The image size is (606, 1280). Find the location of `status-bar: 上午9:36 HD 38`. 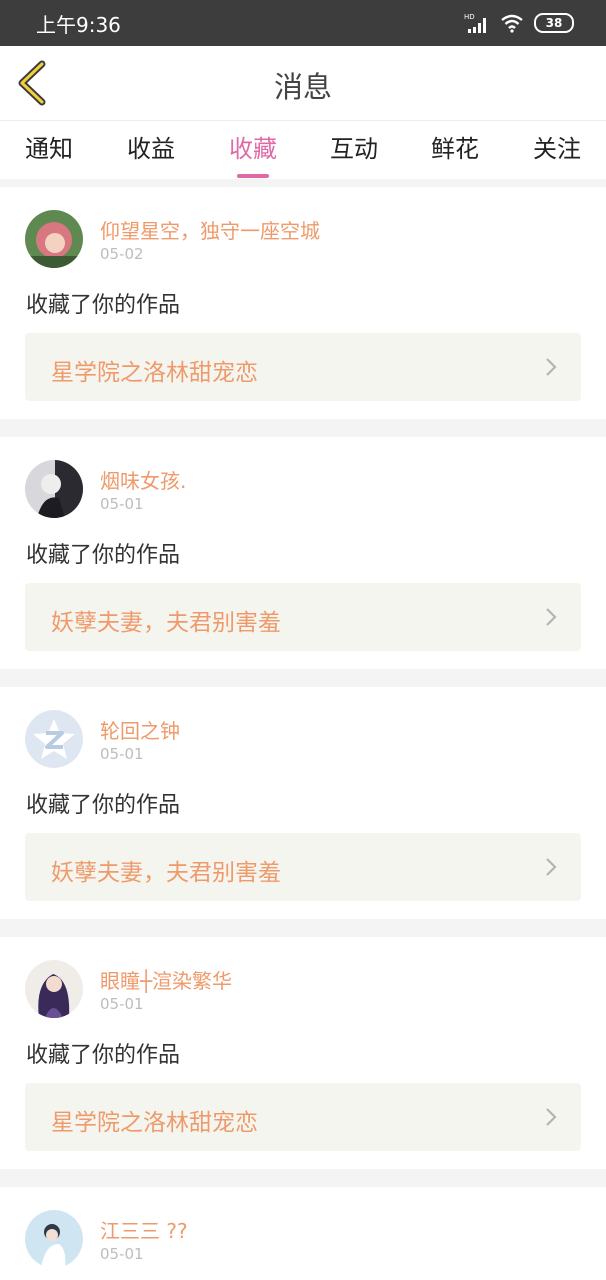

status-bar: 上午9:36 HD 38 is located at coordinates (303, 23).